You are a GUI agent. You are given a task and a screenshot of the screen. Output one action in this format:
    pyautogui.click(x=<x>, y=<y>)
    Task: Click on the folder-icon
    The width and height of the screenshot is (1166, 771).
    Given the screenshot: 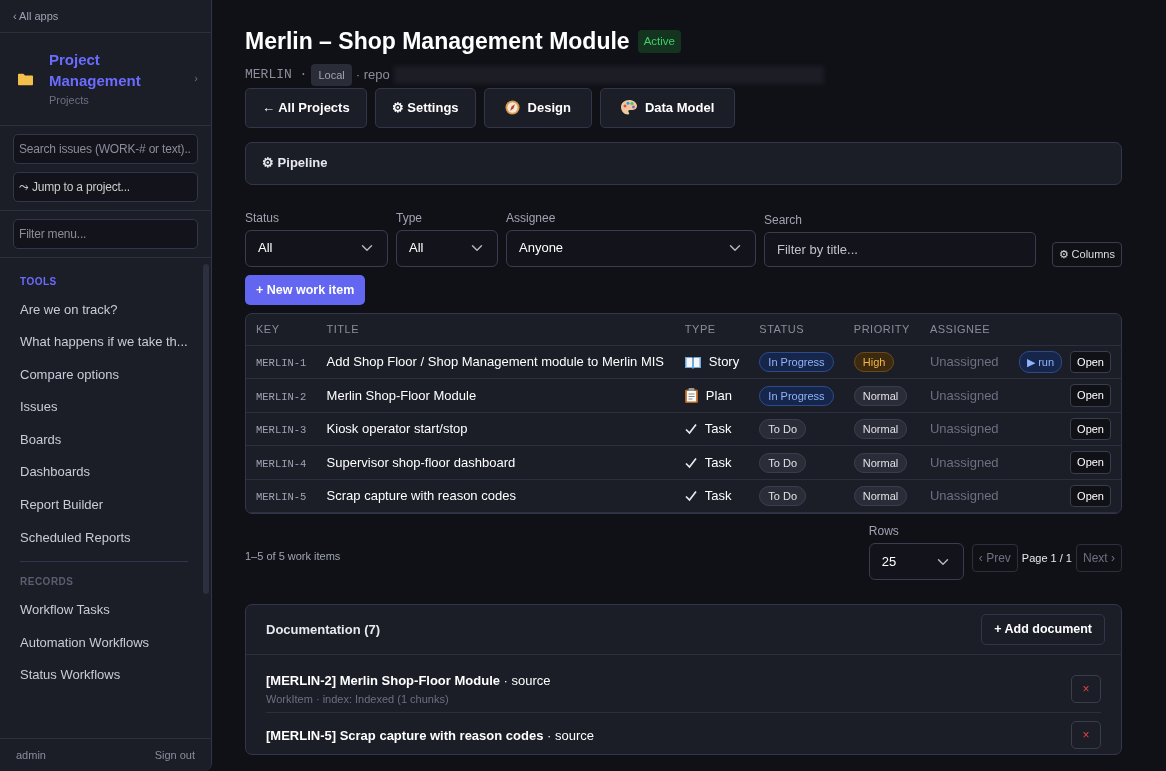 What is the action you would take?
    pyautogui.click(x=25, y=78)
    